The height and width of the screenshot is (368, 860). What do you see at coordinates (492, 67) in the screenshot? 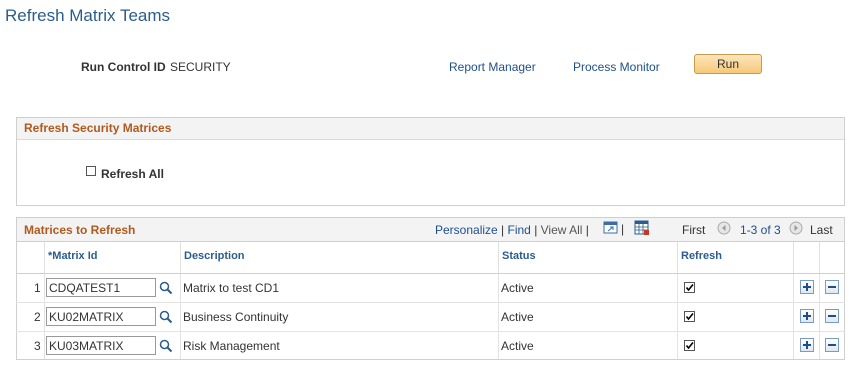
I see `report-manager-link: Report Manager` at bounding box center [492, 67].